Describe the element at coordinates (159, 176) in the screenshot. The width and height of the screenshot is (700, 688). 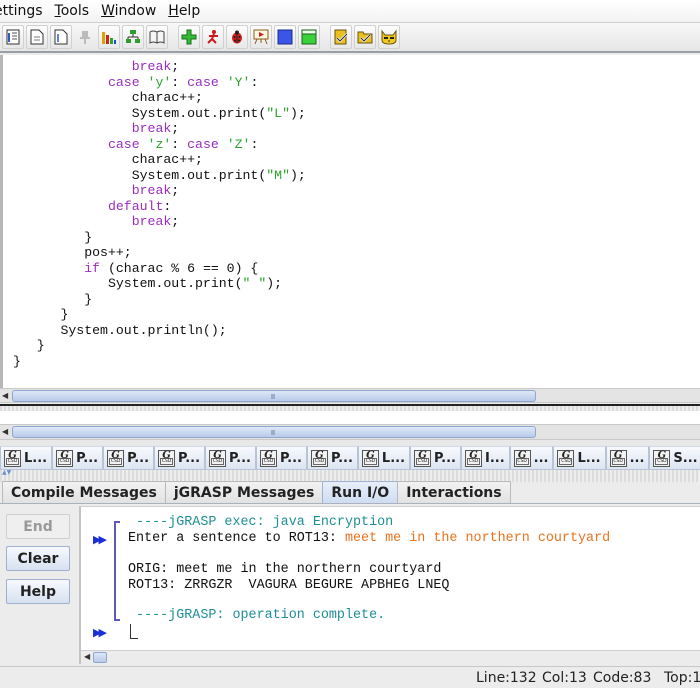
I see `code-line: System.out.print("M");` at that location.